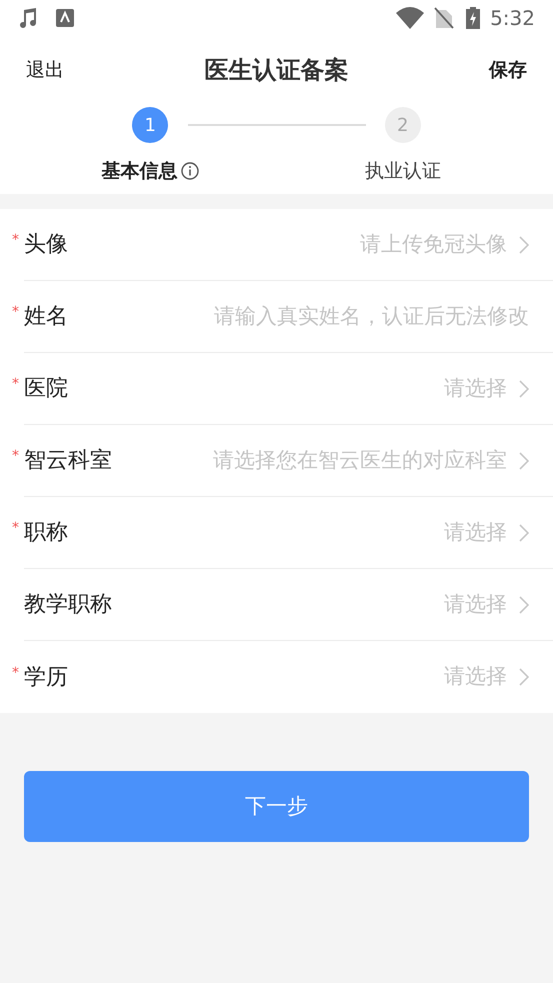 The image size is (553, 983). Describe the element at coordinates (68, 461) in the screenshot. I see `field-label: 智云科室` at that location.